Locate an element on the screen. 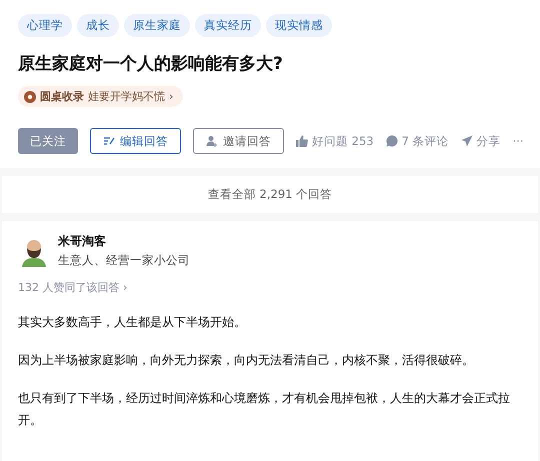  follow-button: 已关注 is located at coordinates (48, 141).